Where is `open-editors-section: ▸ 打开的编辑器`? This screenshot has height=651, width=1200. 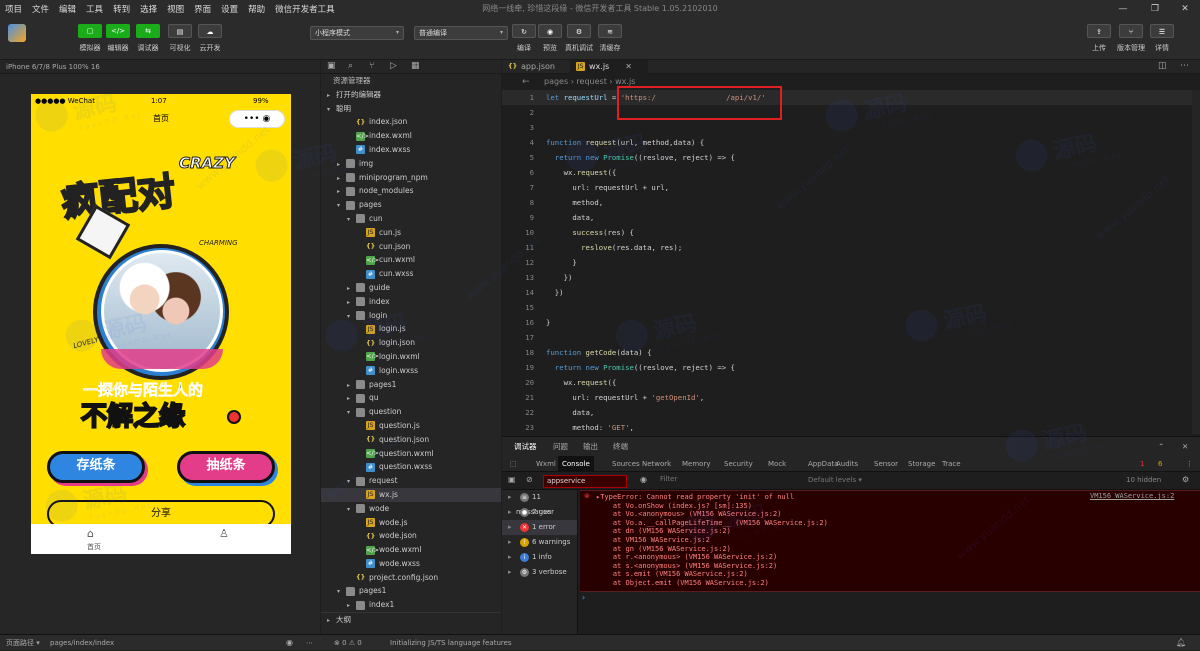
open-editors-section: ▸ 打开的编辑器 is located at coordinates (411, 95).